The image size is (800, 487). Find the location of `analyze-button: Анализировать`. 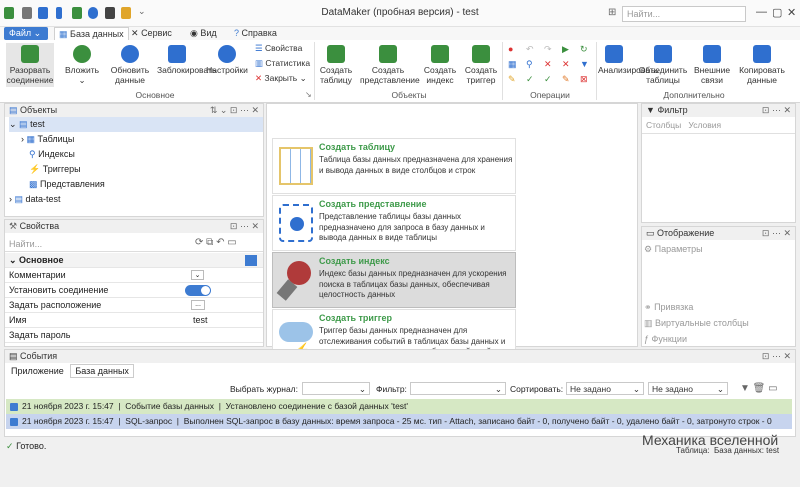

analyze-button: Анализировать is located at coordinates (628, 60).